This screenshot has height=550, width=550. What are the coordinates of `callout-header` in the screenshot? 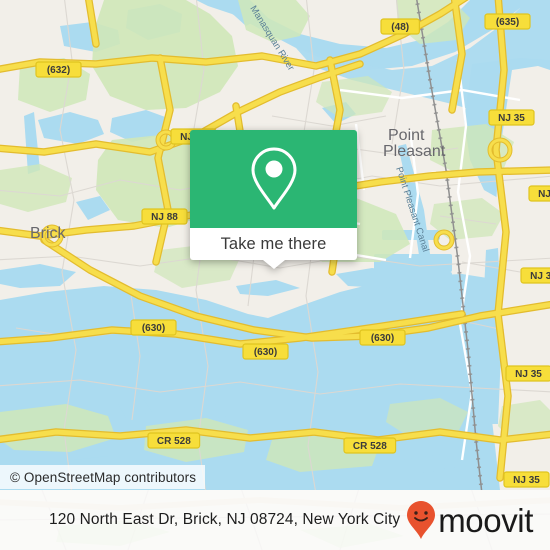 It's located at (273, 179).